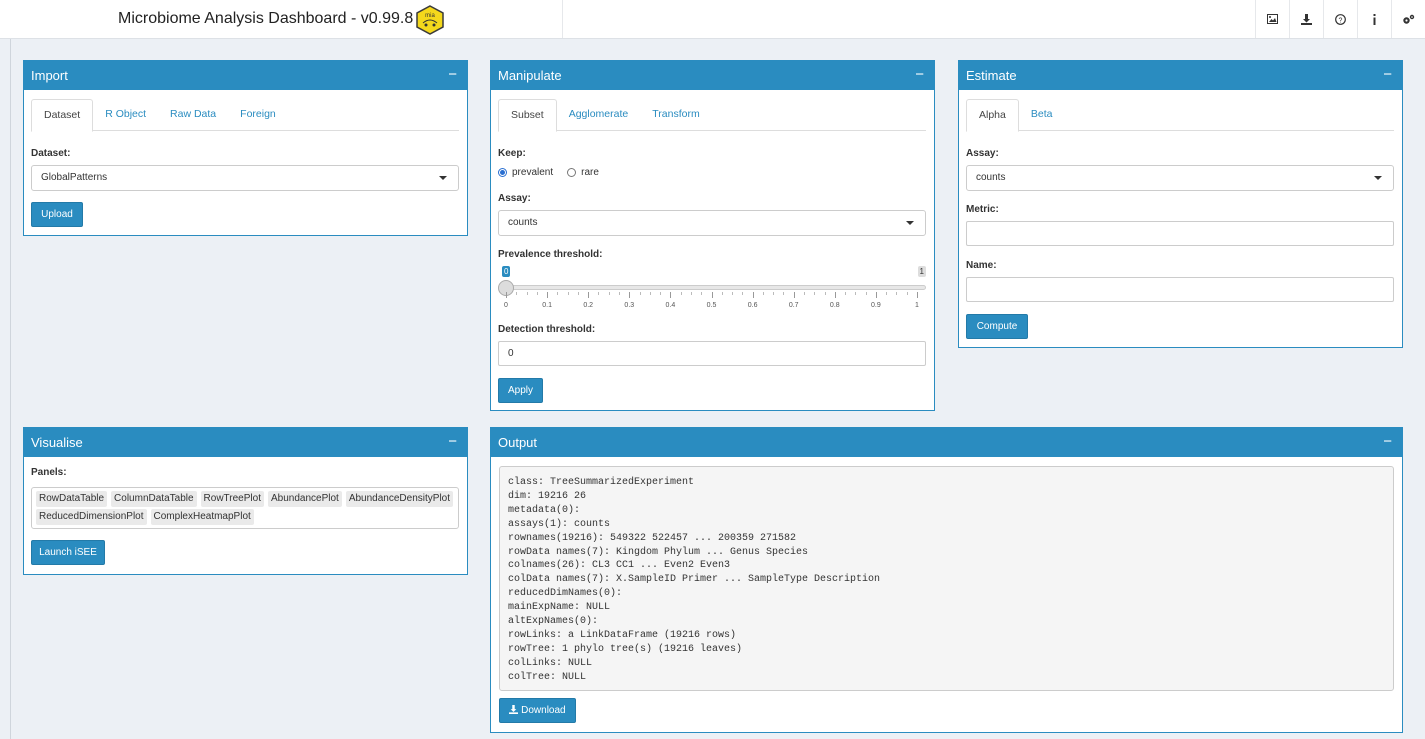  Describe the element at coordinates (1180, 289) in the screenshot. I see `name-input` at that location.